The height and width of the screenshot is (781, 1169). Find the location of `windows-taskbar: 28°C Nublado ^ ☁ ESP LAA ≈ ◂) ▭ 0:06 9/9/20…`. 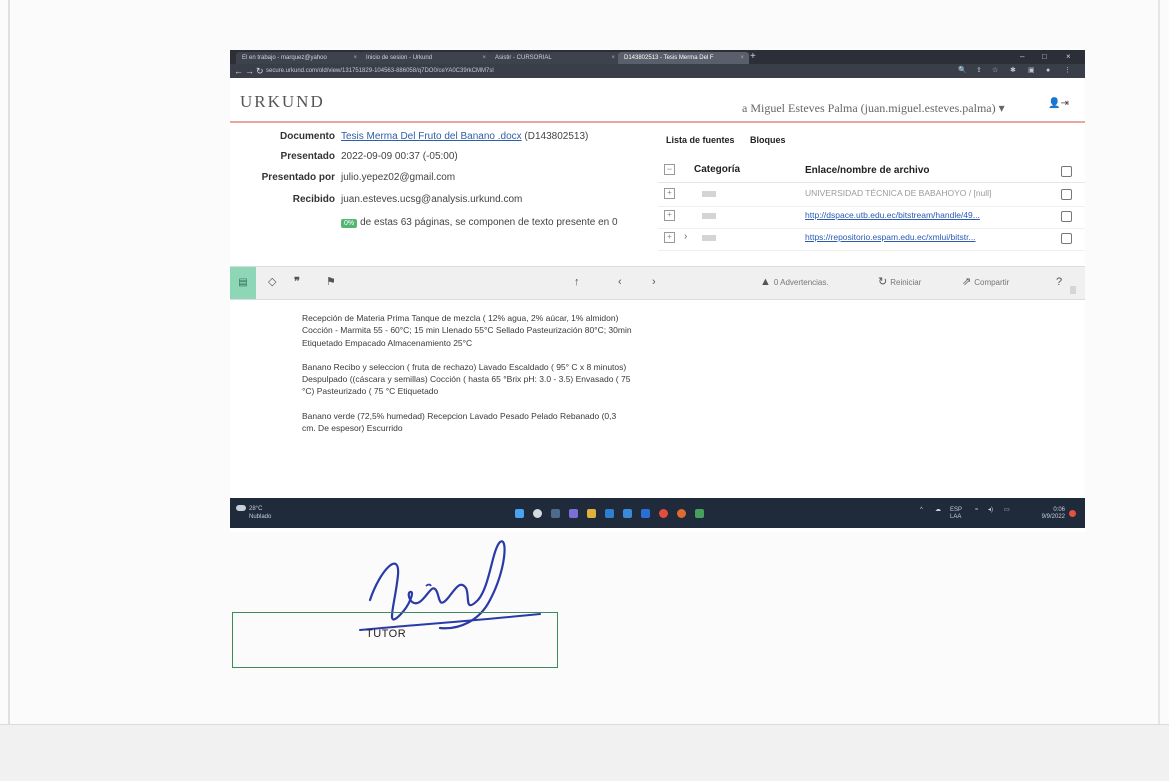

windows-taskbar: 28°C Nublado ^ ☁ ESP LAA ≈ ◂) ▭ 0:06 9/9/20… is located at coordinates (657, 513).